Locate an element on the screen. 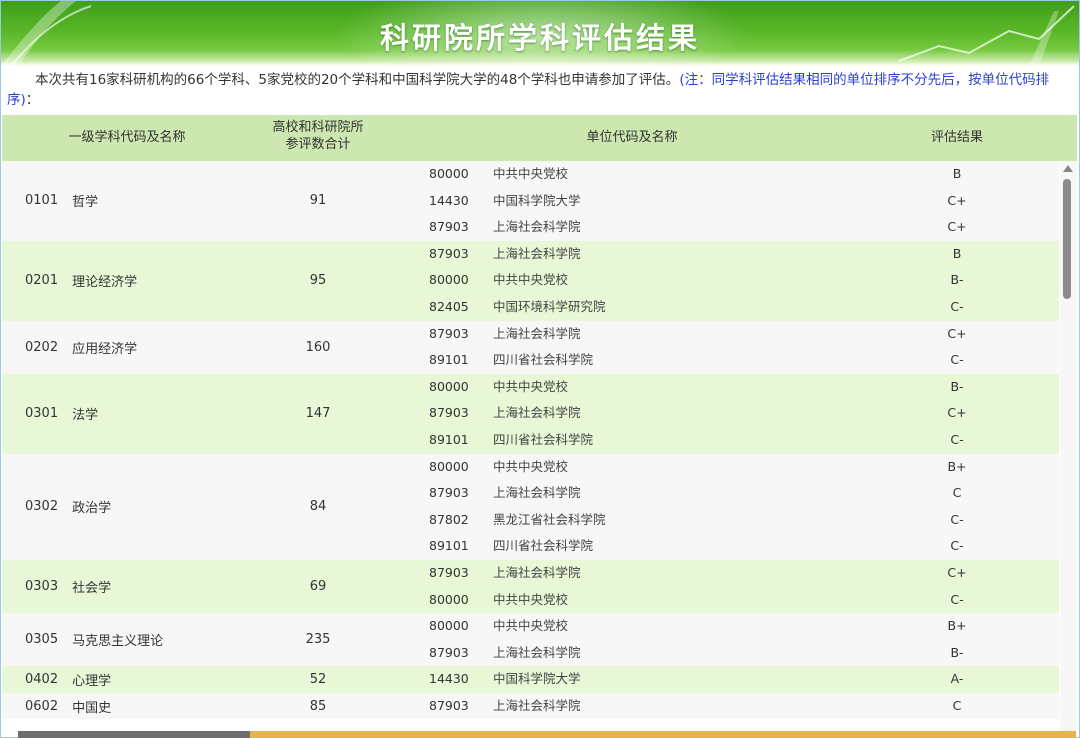  intro-colon: ： is located at coordinates (32, 100).